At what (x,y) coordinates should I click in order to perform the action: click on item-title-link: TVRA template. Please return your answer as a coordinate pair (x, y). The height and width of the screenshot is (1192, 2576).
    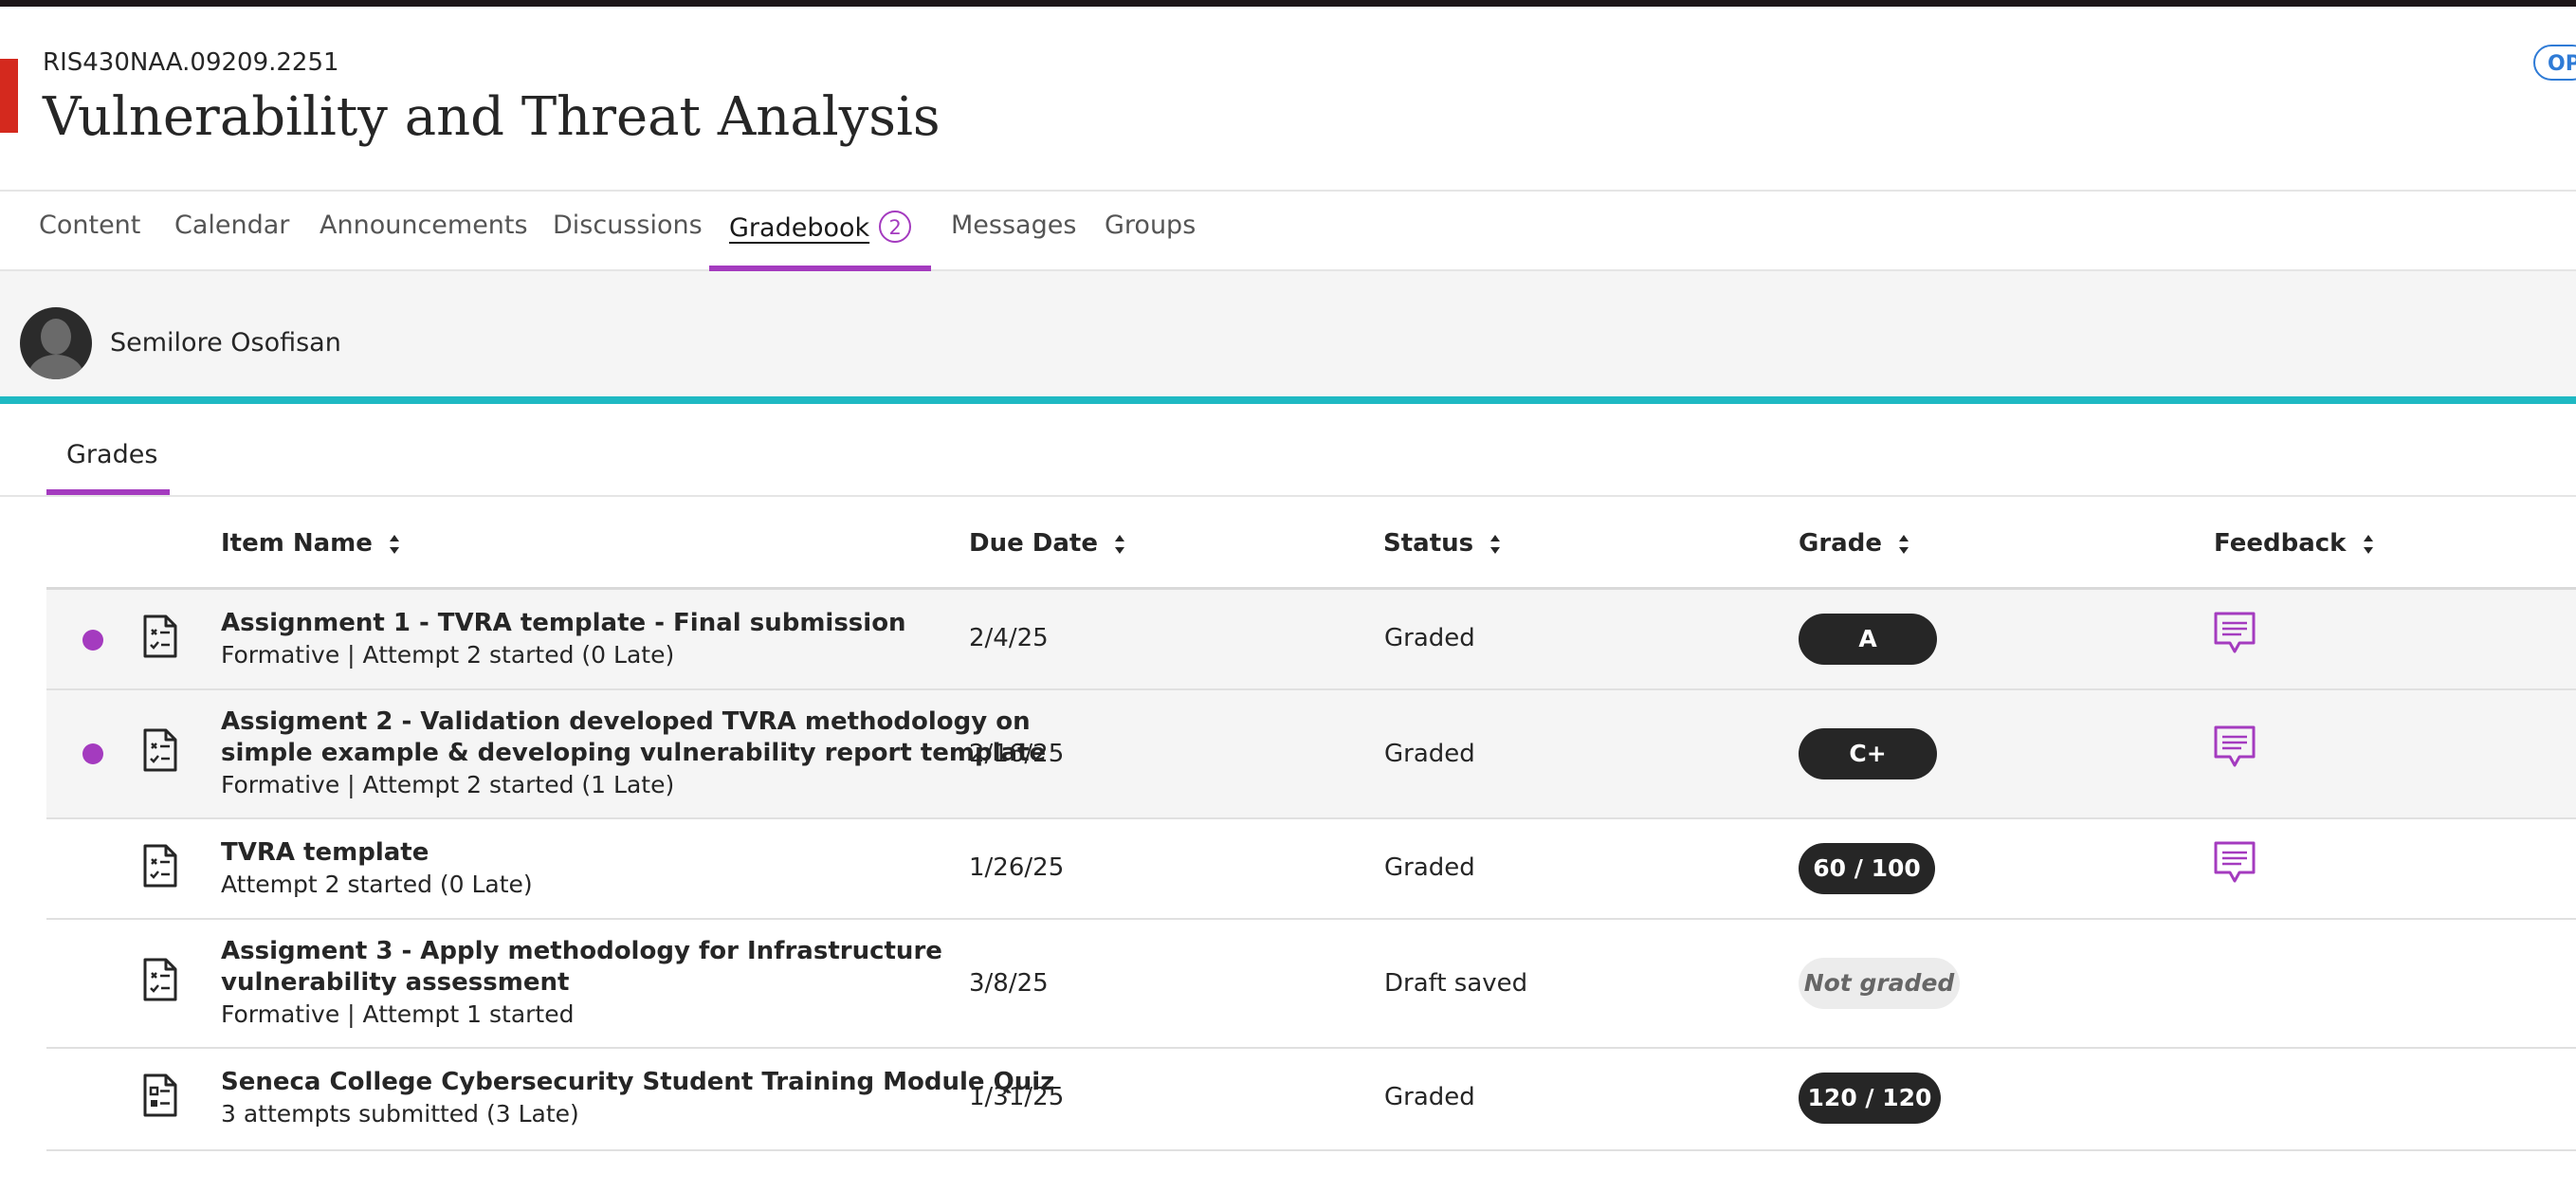
    Looking at the image, I should click on (325, 853).